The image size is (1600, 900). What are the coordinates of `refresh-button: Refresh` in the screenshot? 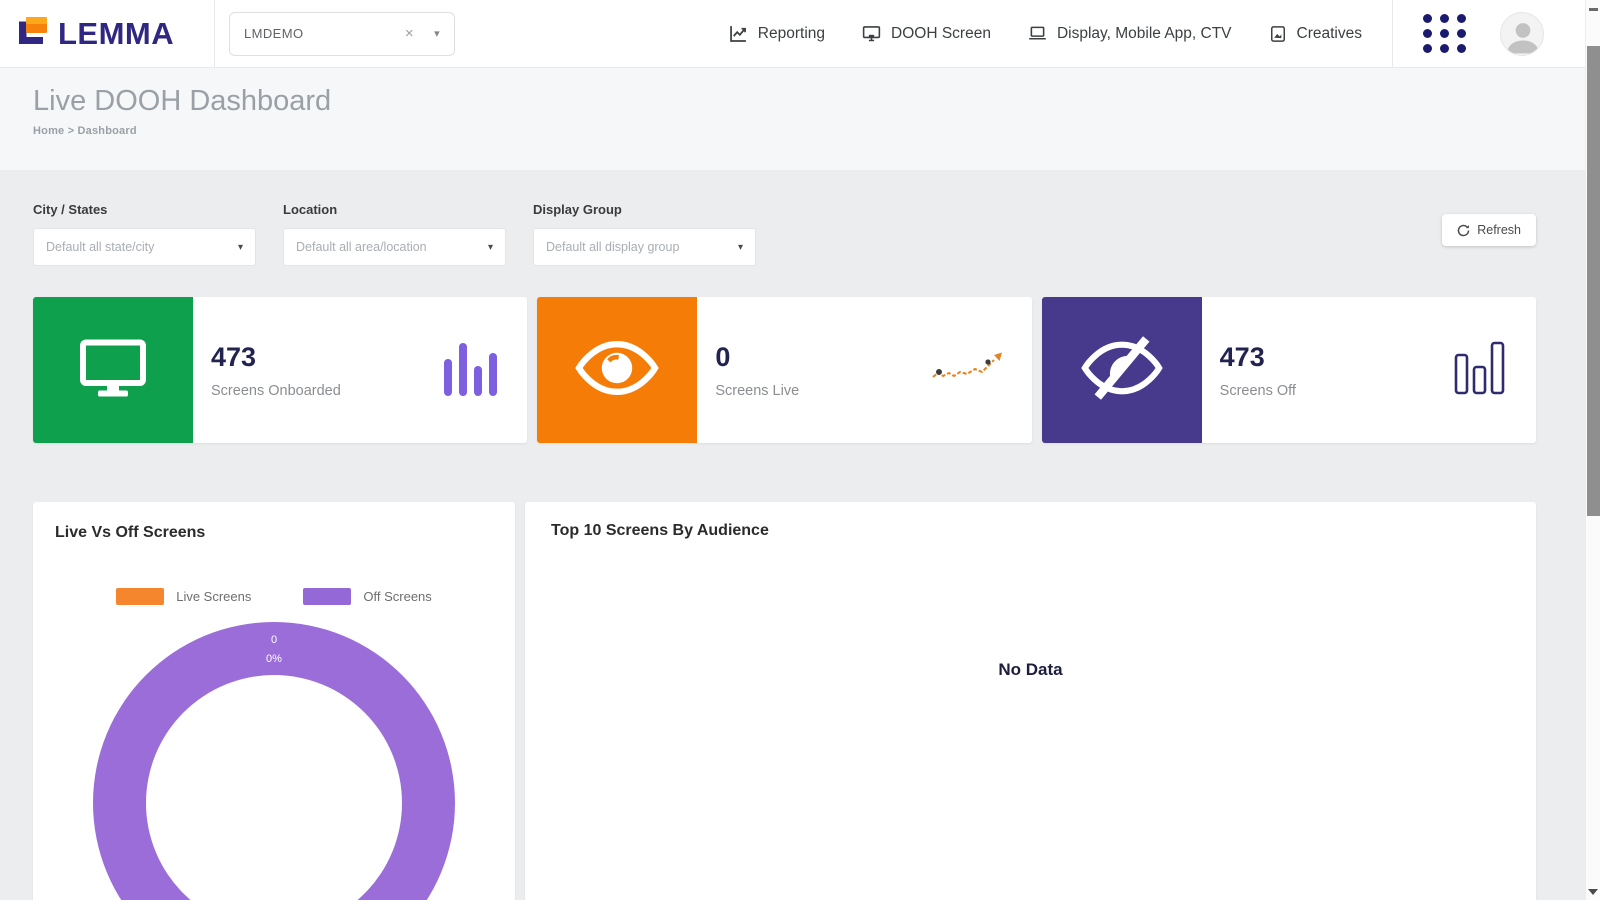 It's located at (1489, 230).